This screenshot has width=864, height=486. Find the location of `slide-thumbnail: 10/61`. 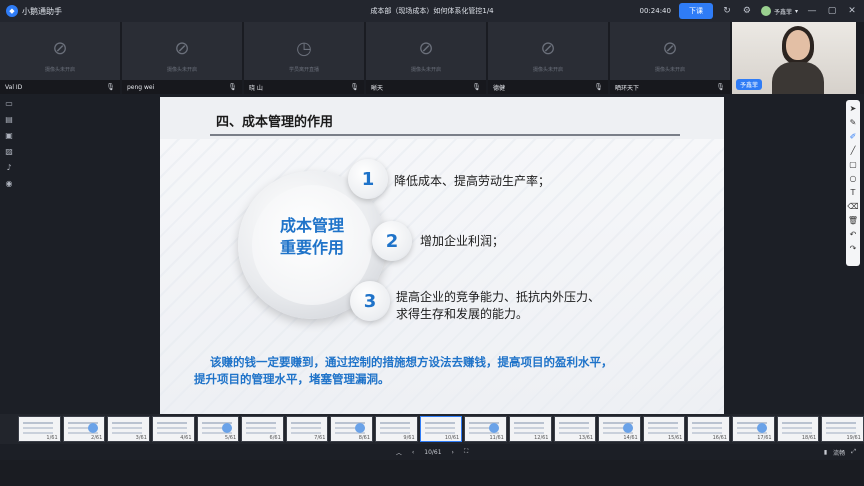

slide-thumbnail: 10/61 is located at coordinates (441, 429).